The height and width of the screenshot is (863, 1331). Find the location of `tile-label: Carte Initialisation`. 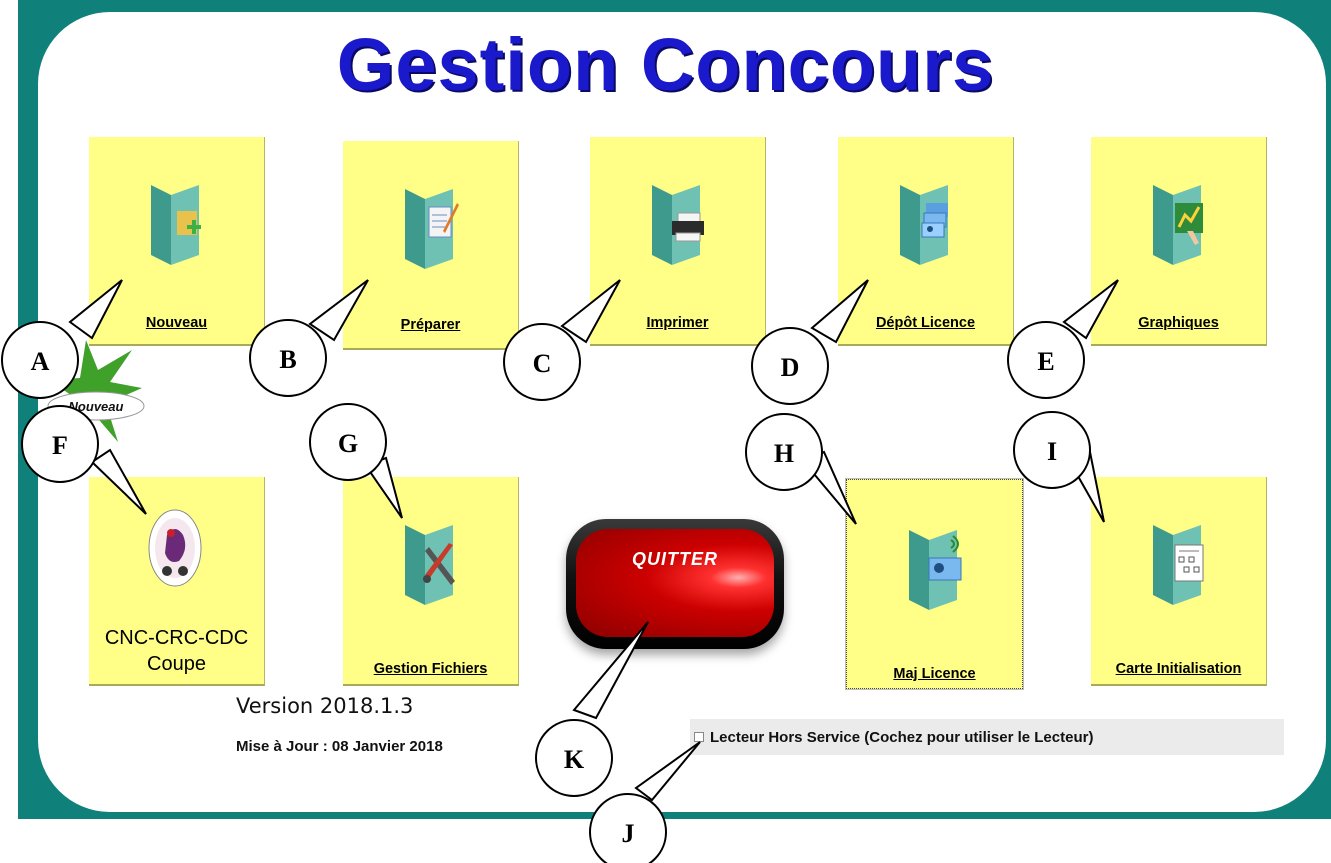

tile-label: Carte Initialisation is located at coordinates (1178, 669).